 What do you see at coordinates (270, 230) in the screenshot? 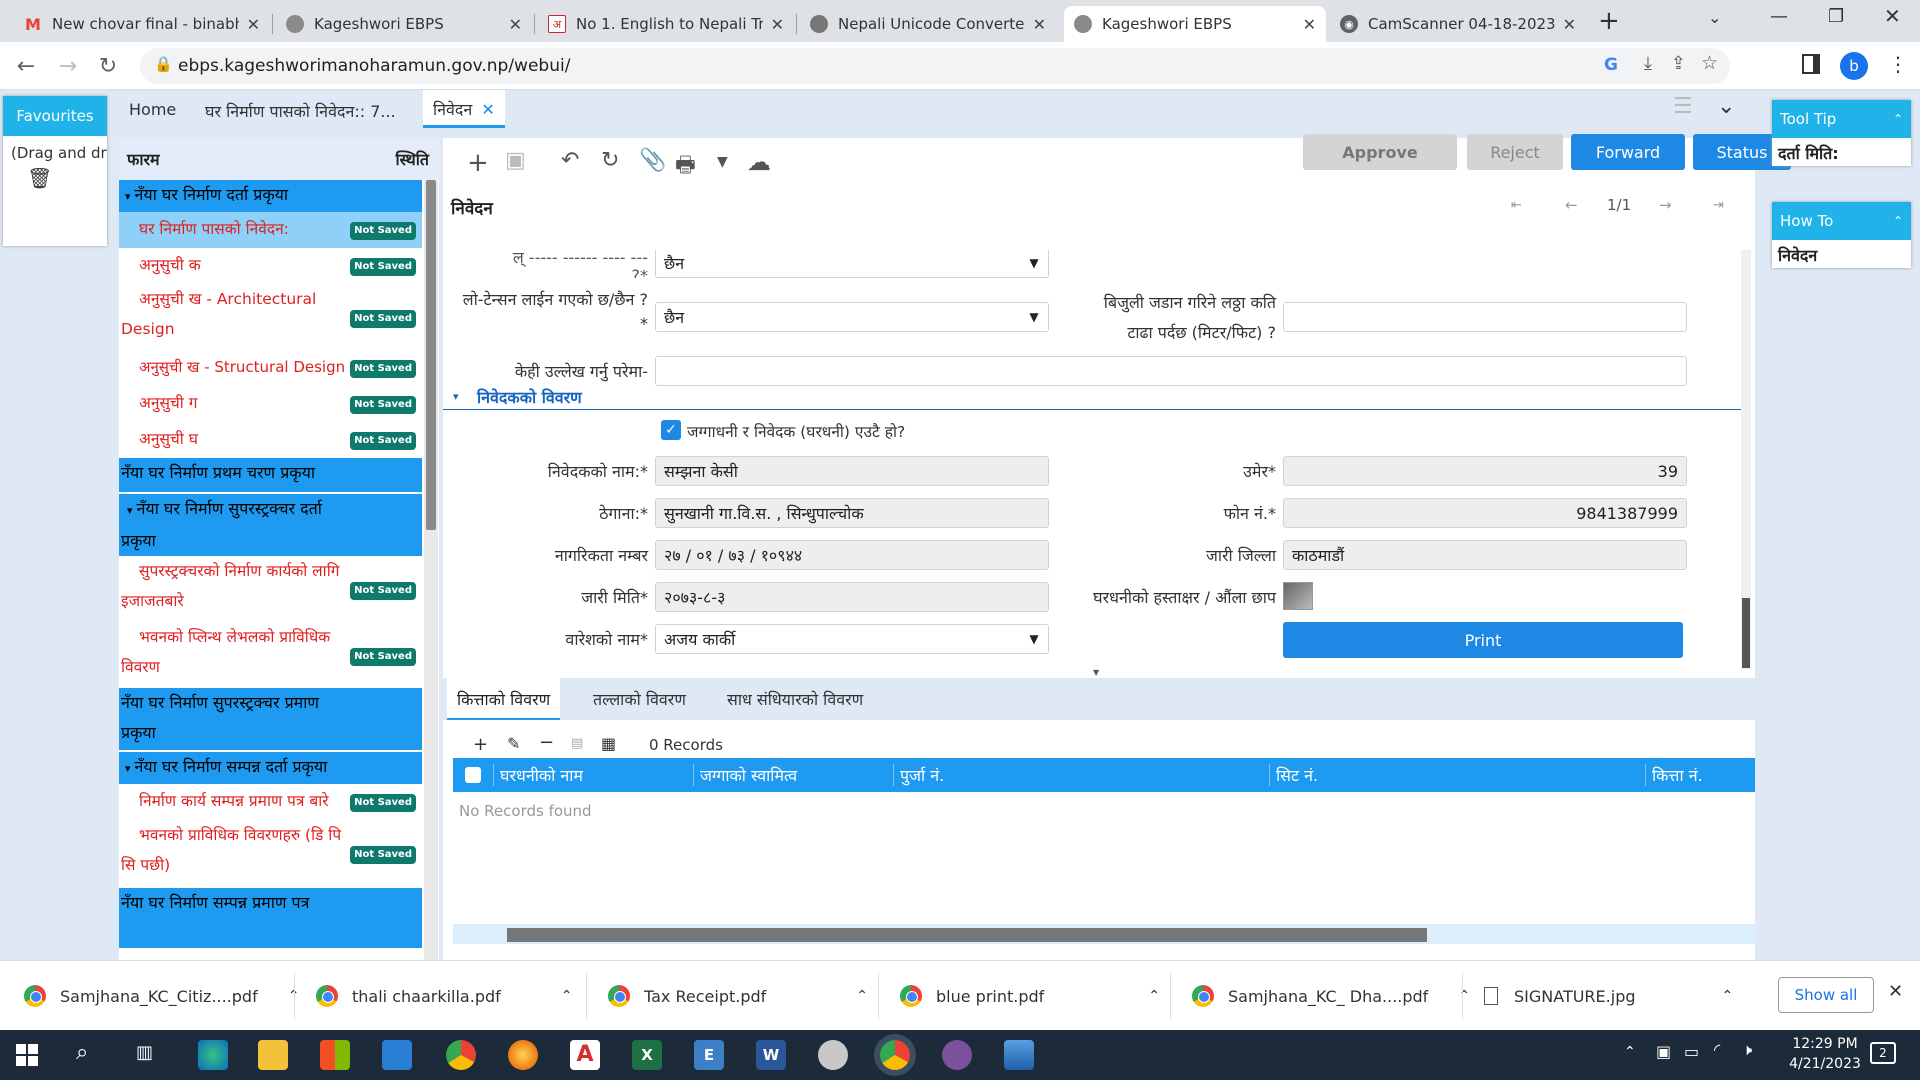
I see `tree-item-selected: घर निर्माण पासको निवेदन: Not Saved` at bounding box center [270, 230].